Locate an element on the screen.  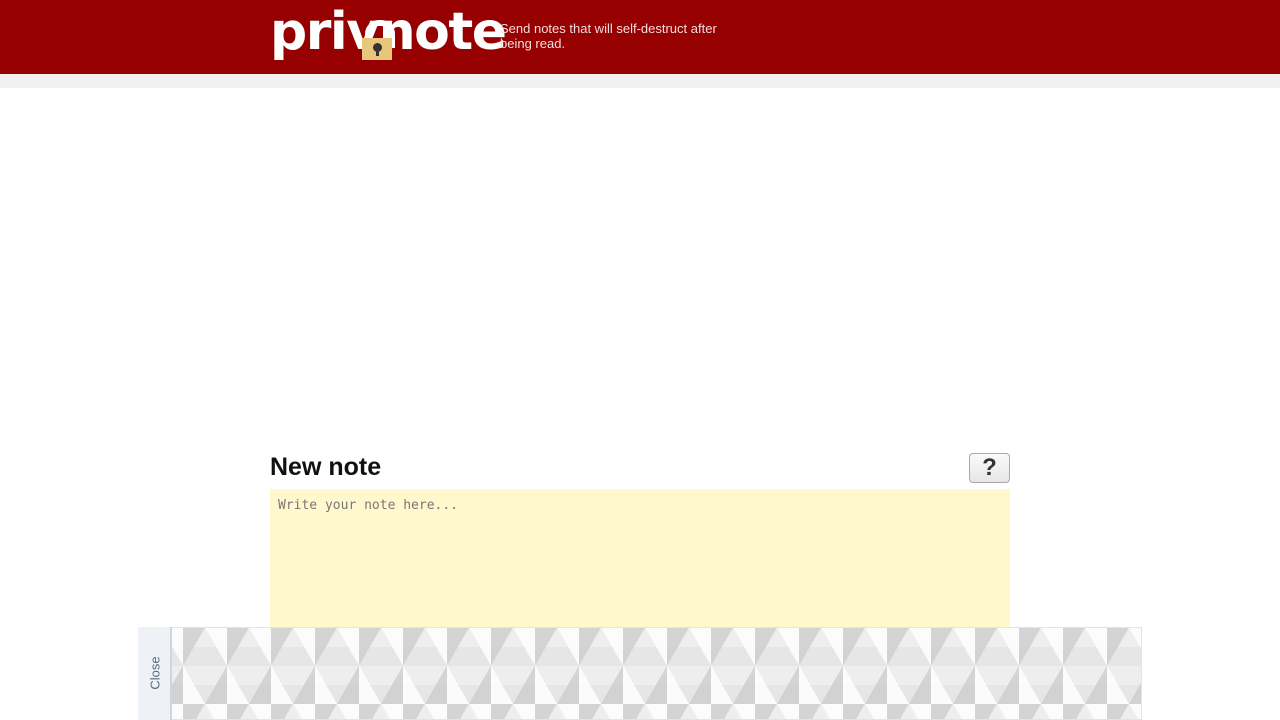
keyhole-stem is located at coordinates (377, 52).